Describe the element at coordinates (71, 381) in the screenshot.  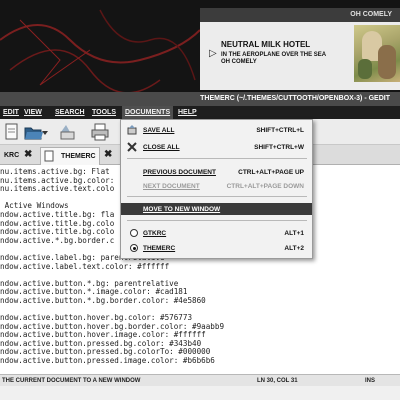
I see `status-message: THE CURRENT DOCUMENT TO A NEW WINDOW` at that location.